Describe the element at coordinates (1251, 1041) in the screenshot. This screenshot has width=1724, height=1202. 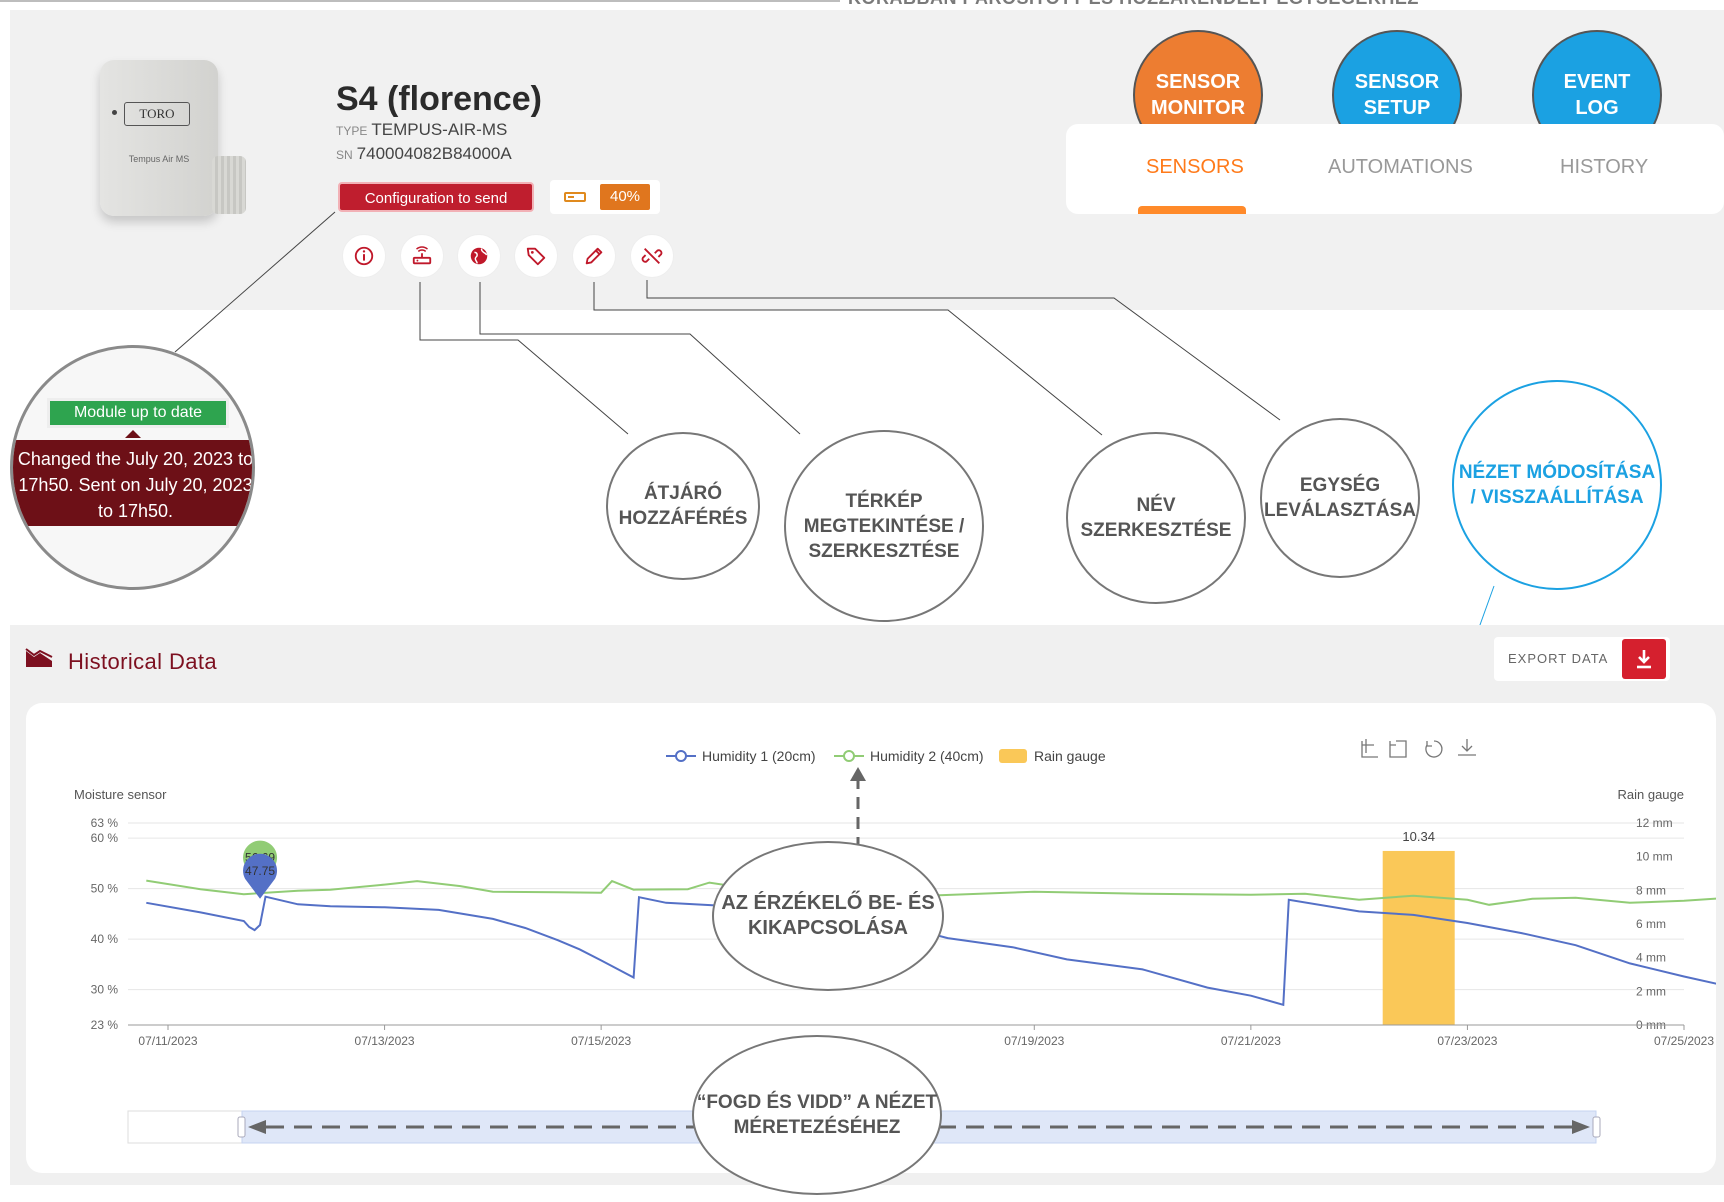
I see `x-tick-label: 07/21/2023` at that location.